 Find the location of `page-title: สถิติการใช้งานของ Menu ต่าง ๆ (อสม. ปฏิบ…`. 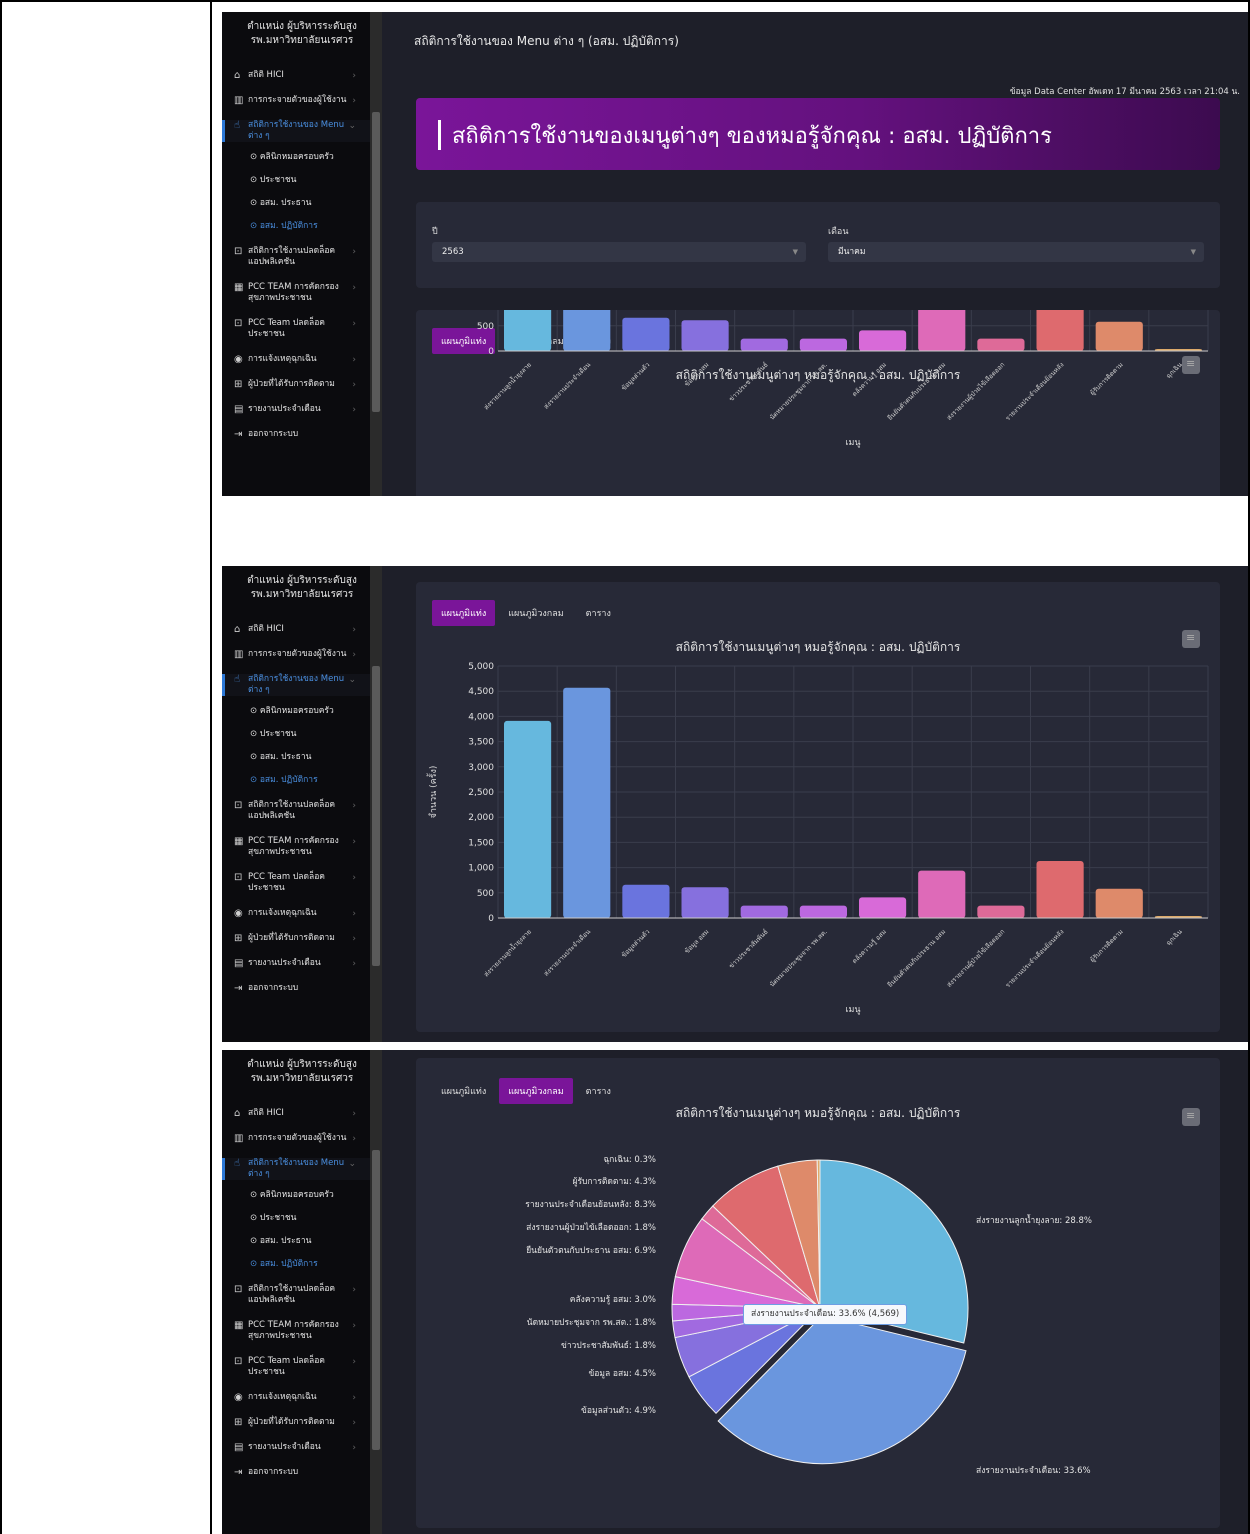

page-title: สถิติการใช้งานของ Menu ต่าง ๆ (อสม. ปฏิบ… is located at coordinates (546, 41).